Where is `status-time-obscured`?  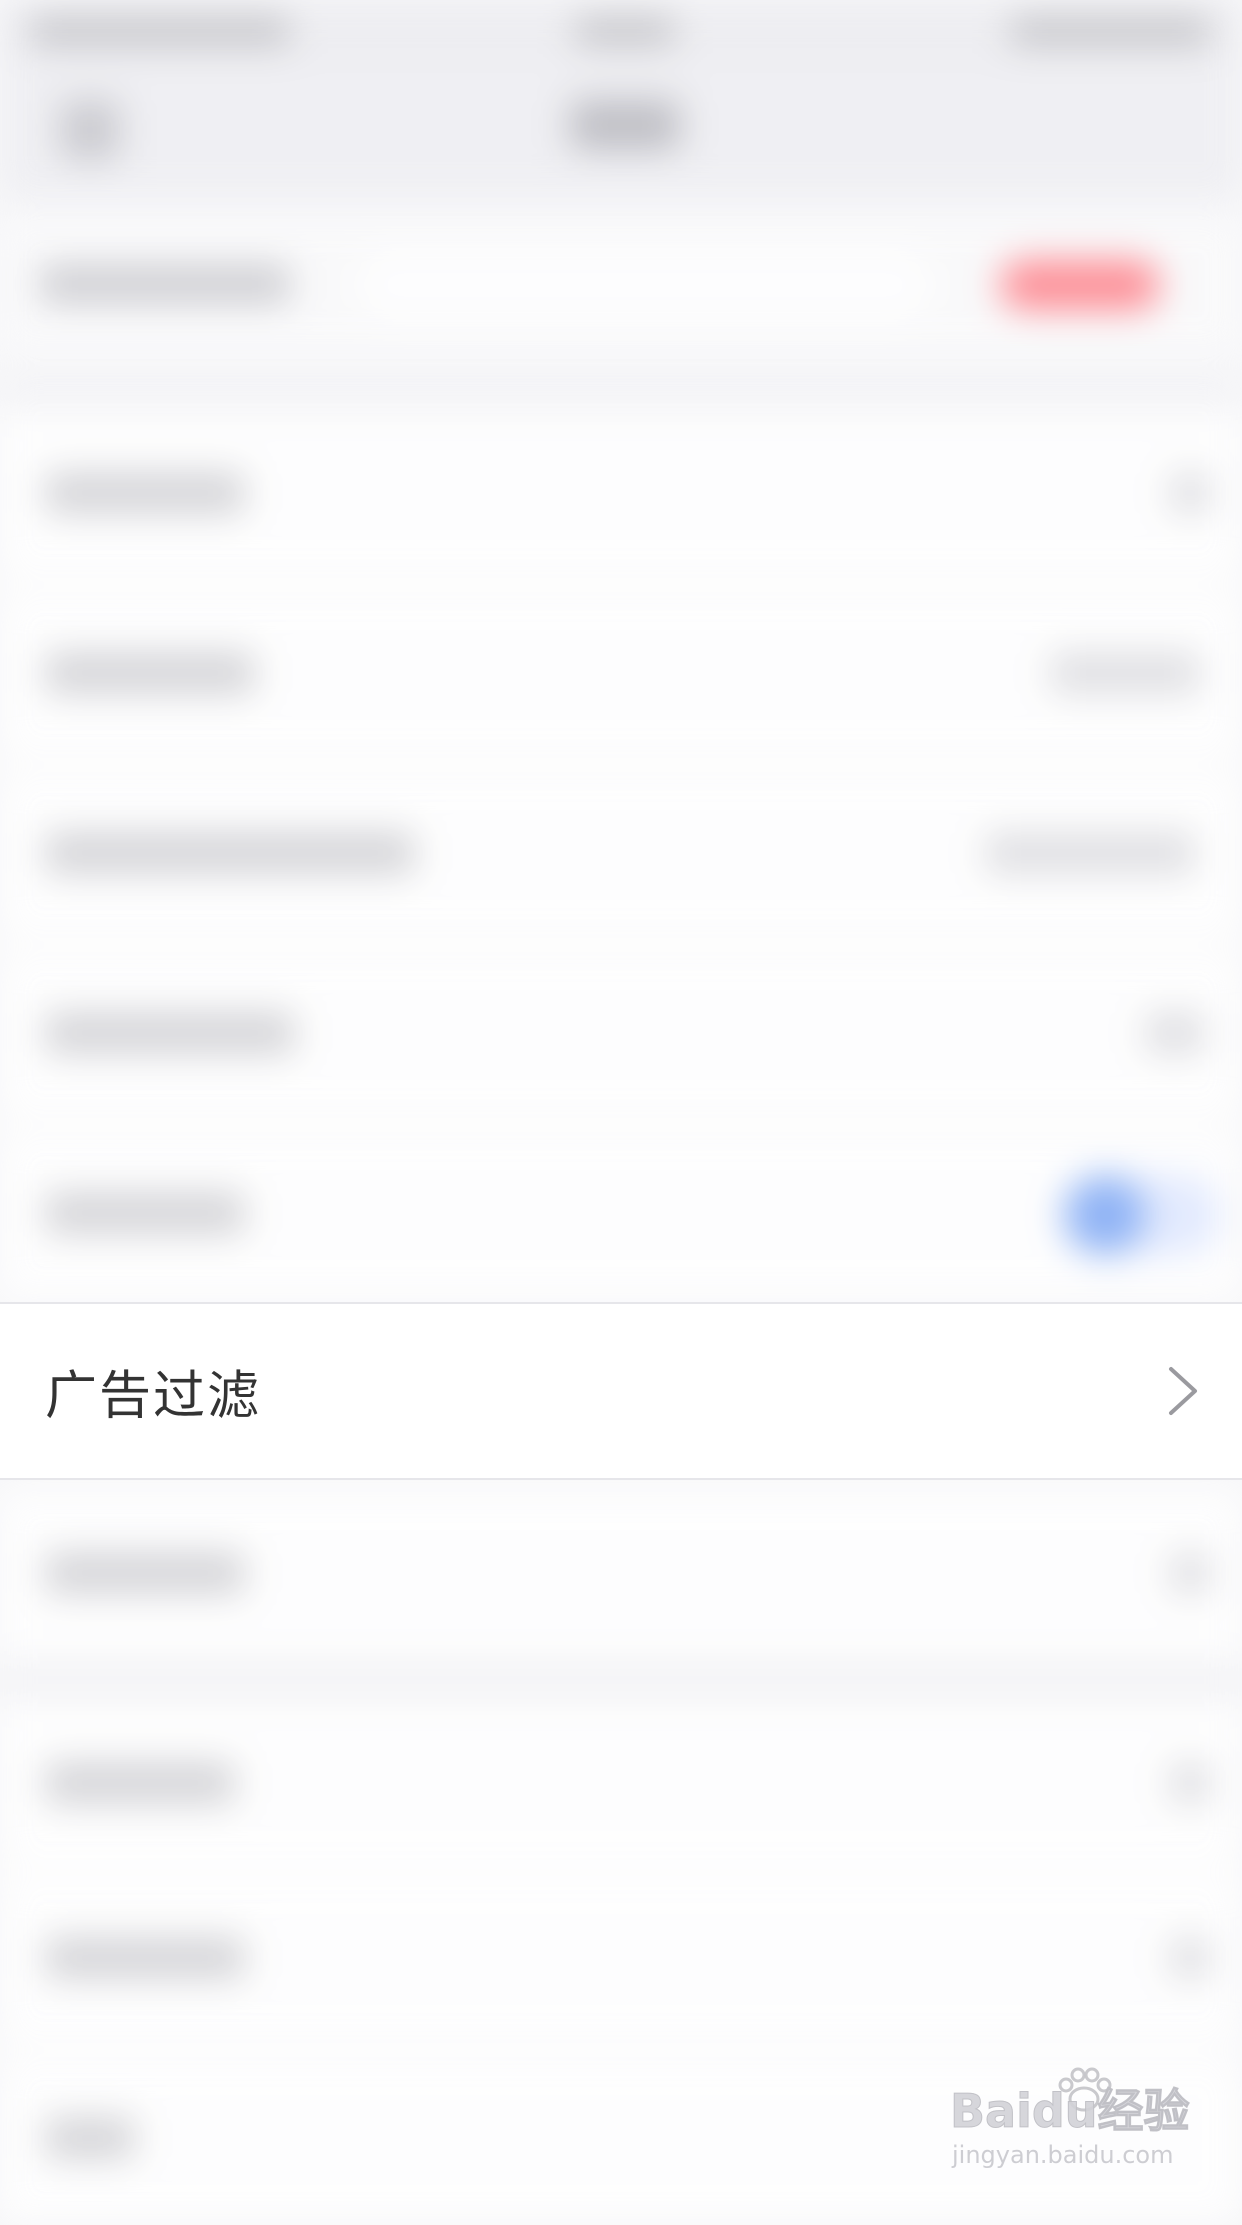
status-time-obscured is located at coordinates (625, 31).